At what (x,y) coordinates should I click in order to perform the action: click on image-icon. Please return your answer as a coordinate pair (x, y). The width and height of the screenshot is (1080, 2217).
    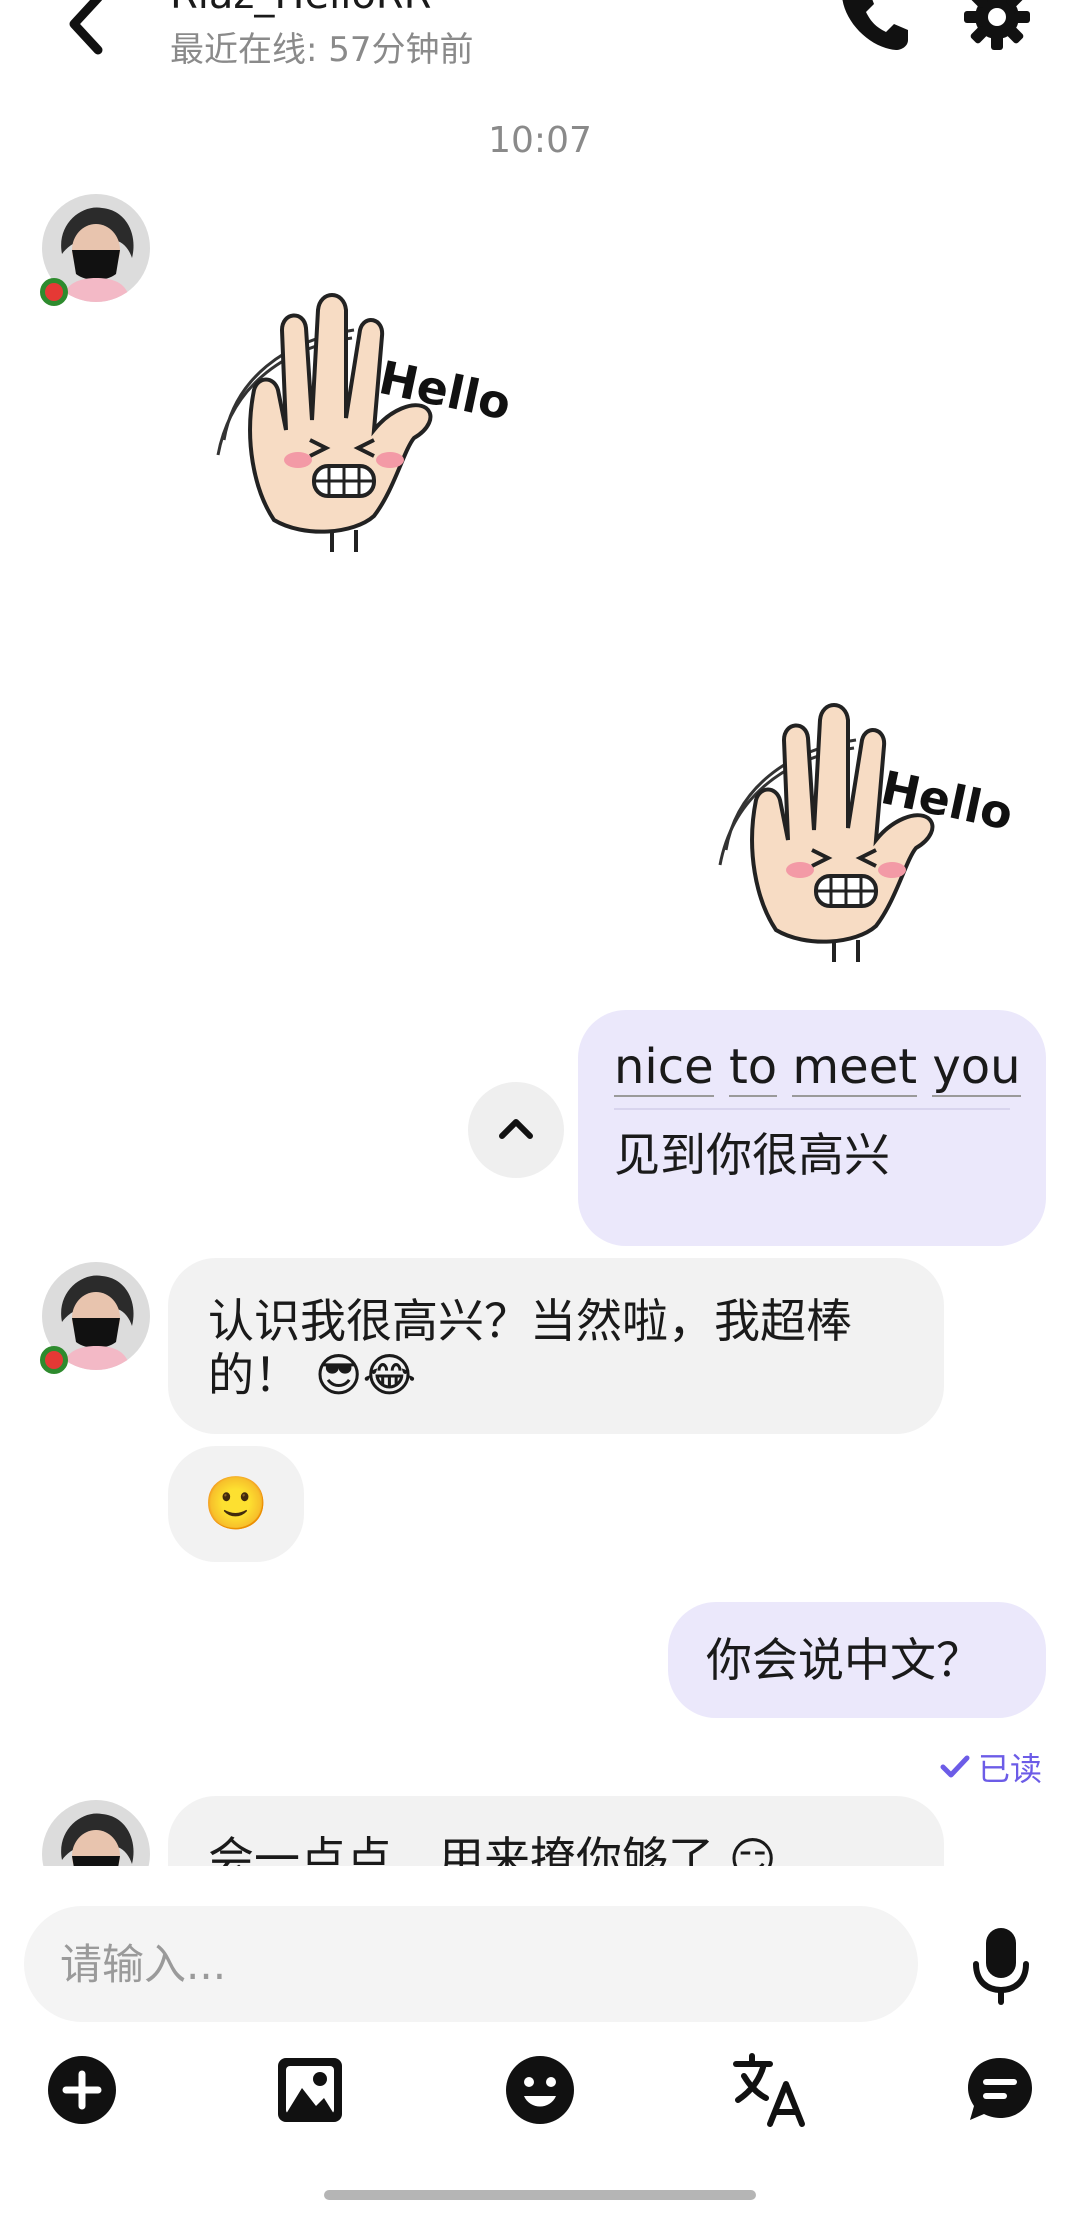
    Looking at the image, I should click on (310, 2090).